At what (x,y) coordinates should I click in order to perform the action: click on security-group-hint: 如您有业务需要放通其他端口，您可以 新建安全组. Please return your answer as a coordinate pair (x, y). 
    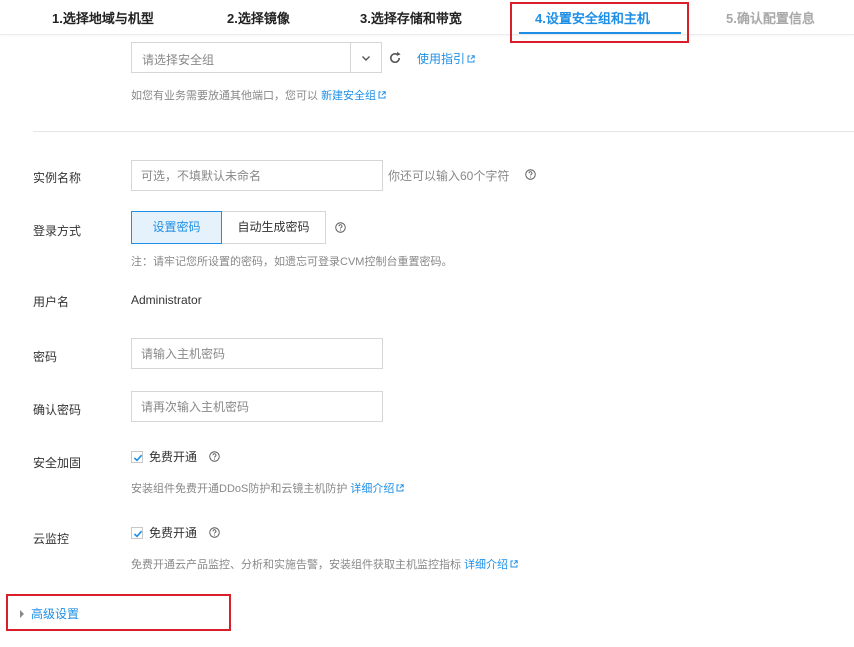
    Looking at the image, I should click on (258, 95).